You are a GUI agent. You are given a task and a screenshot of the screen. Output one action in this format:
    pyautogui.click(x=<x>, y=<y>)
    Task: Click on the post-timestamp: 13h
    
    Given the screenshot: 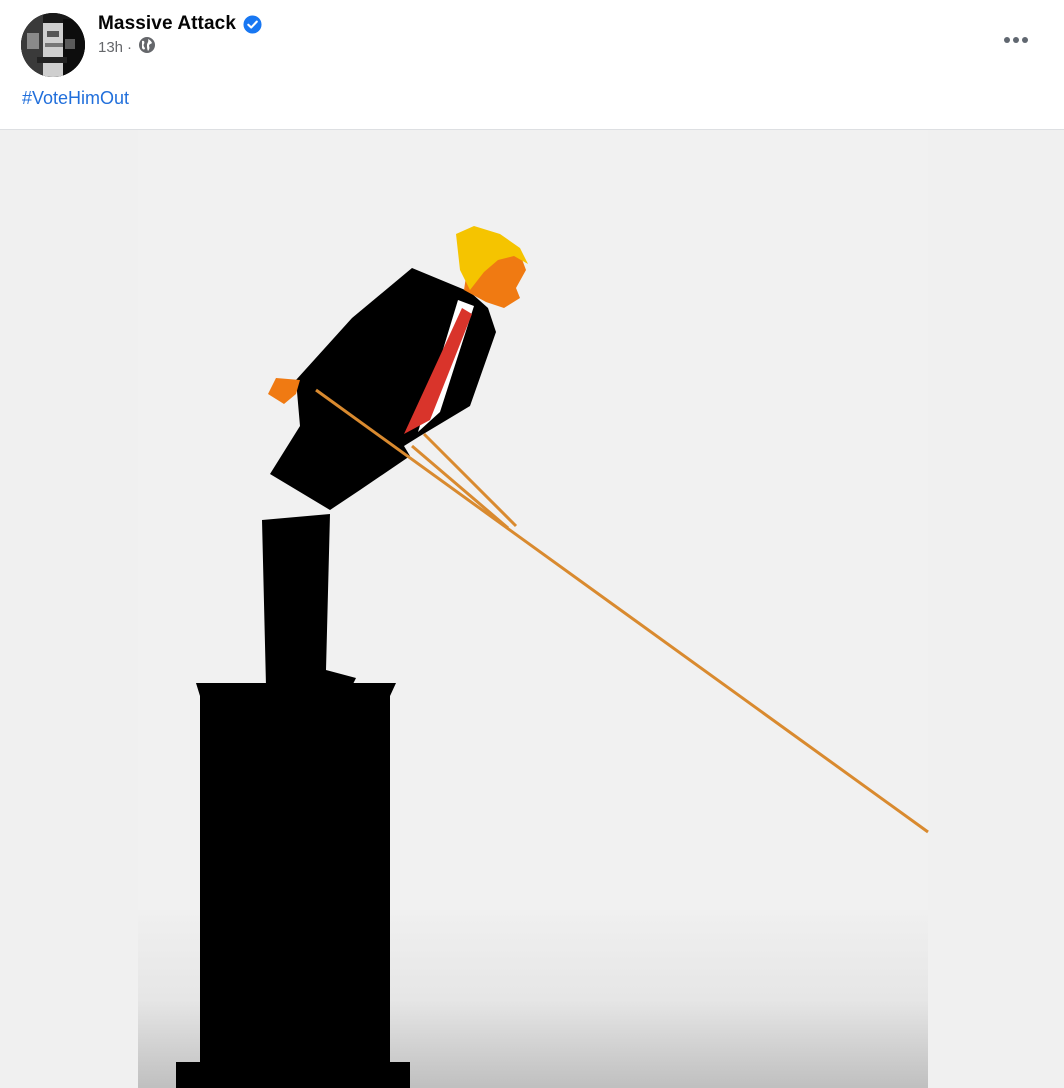 What is the action you would take?
    pyautogui.click(x=110, y=47)
    